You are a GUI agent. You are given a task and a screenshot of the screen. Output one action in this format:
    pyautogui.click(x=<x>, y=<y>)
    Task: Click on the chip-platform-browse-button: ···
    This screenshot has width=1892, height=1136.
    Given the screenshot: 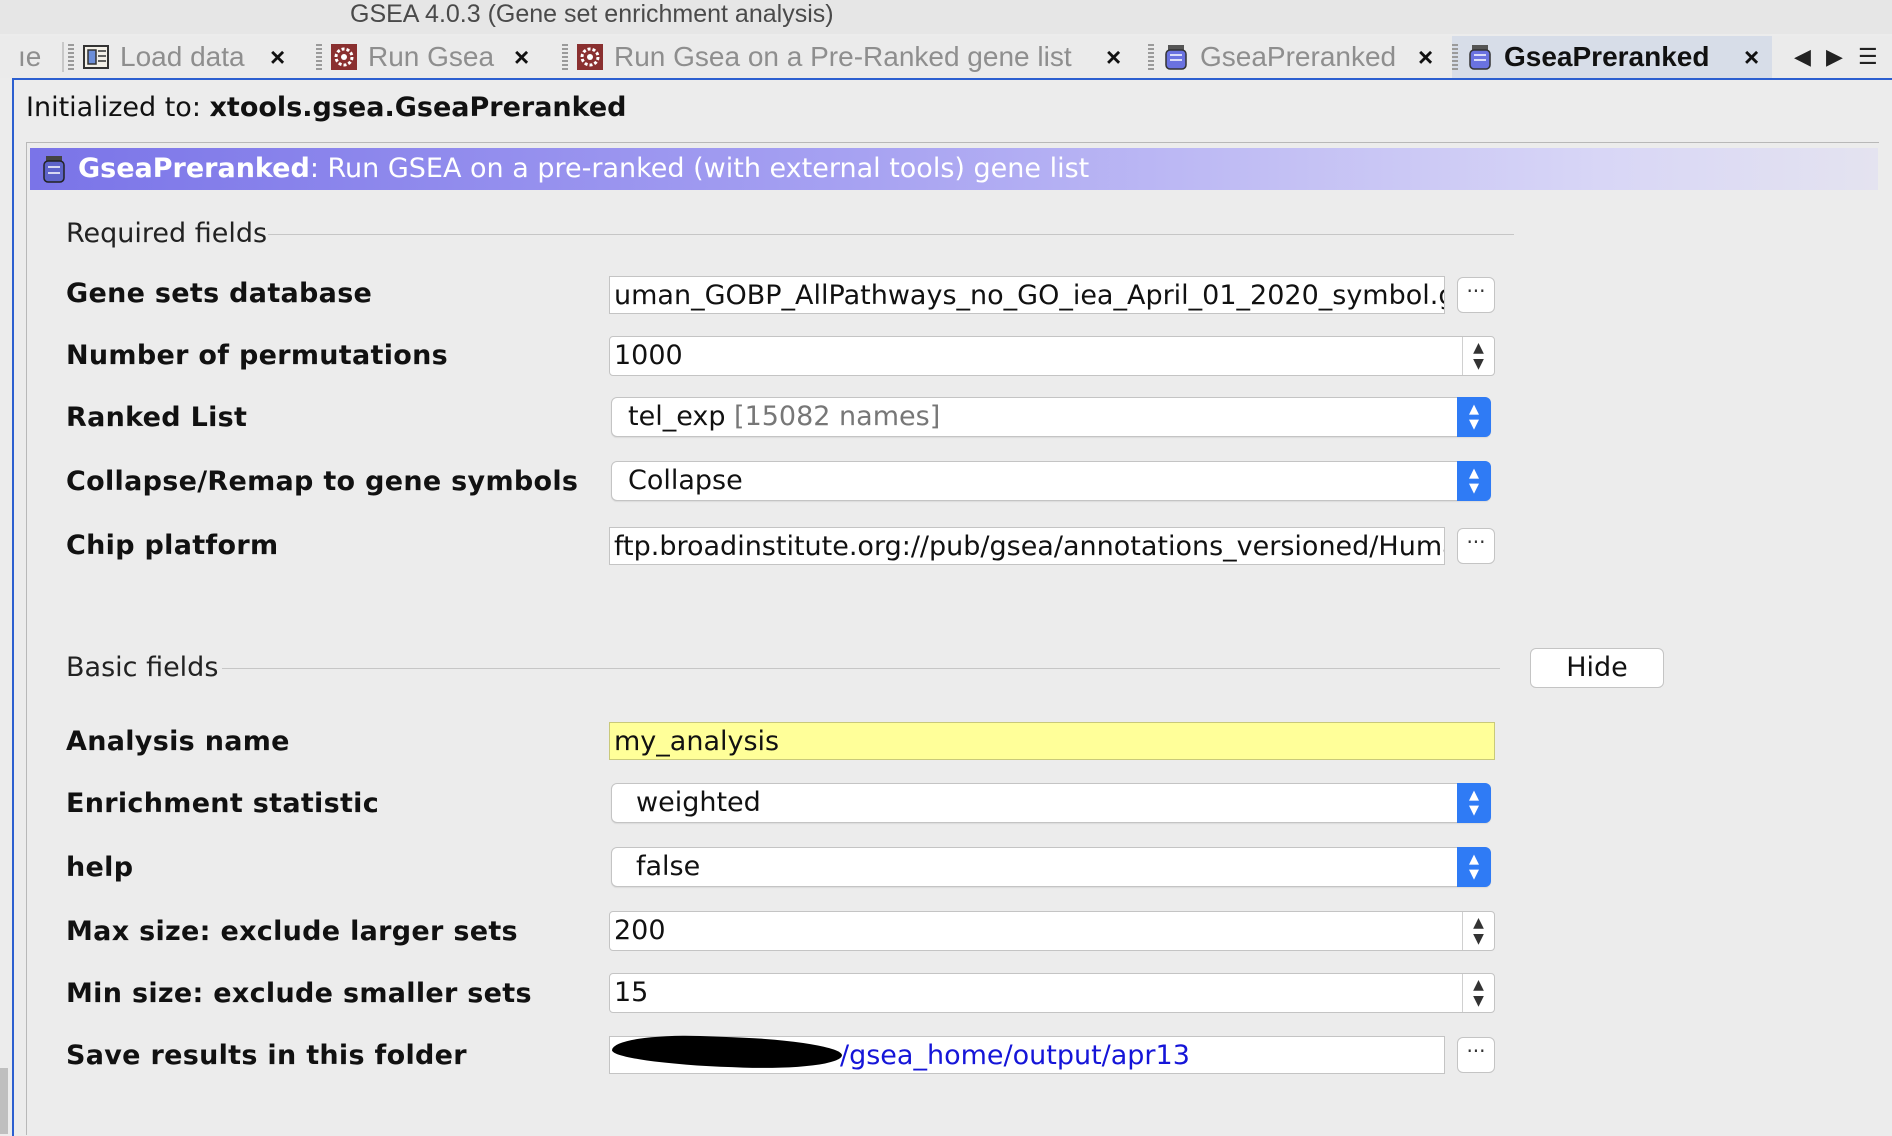 What is the action you would take?
    pyautogui.click(x=1476, y=546)
    